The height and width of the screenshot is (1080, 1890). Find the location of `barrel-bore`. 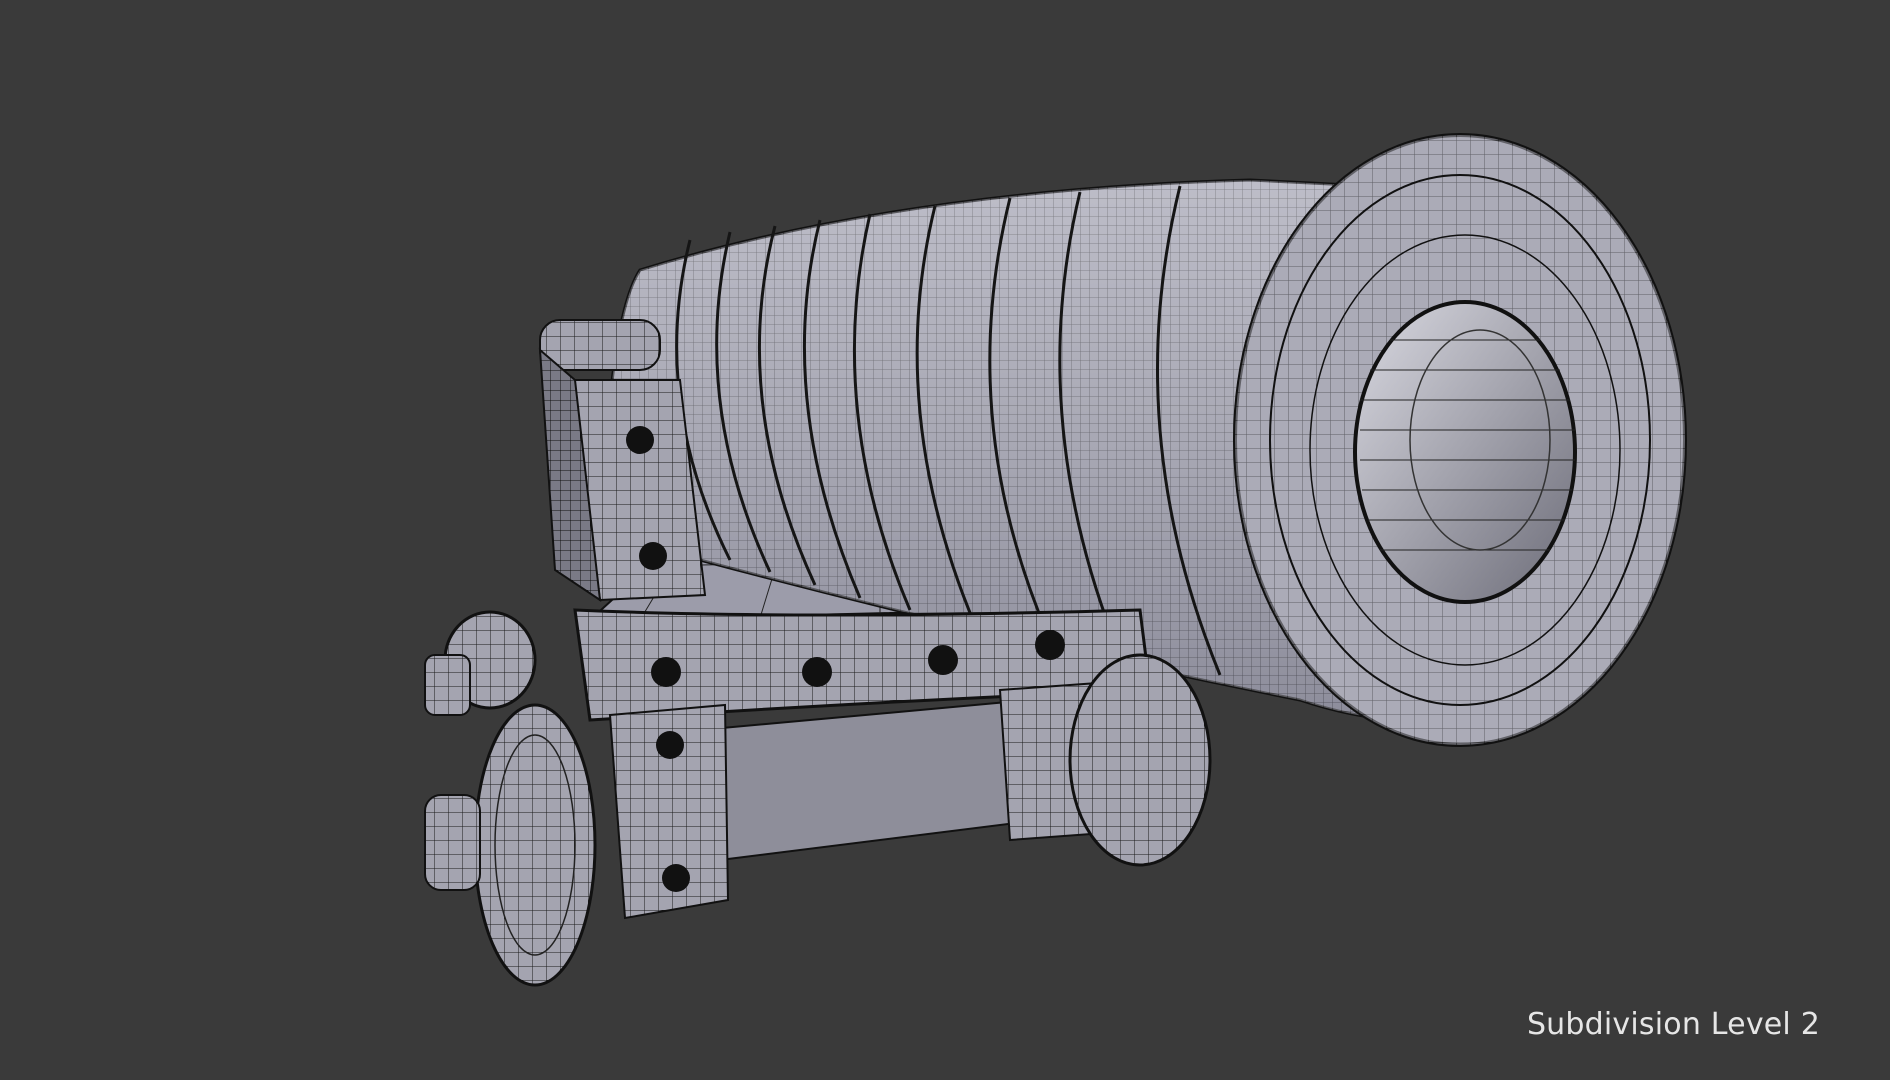

barrel-bore is located at coordinates (1465, 452).